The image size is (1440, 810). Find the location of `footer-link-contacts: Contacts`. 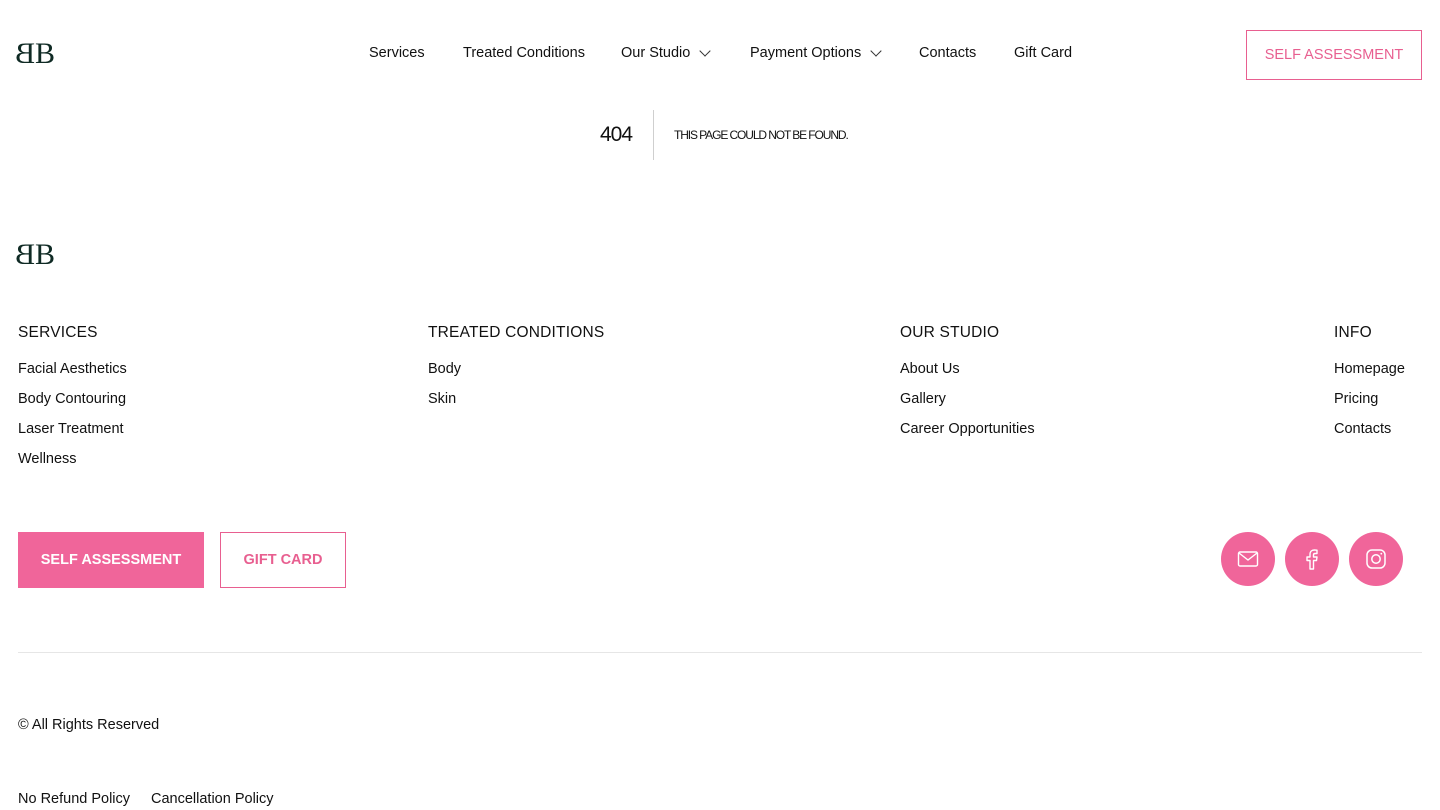

footer-link-contacts: Contacts is located at coordinates (1369, 437).